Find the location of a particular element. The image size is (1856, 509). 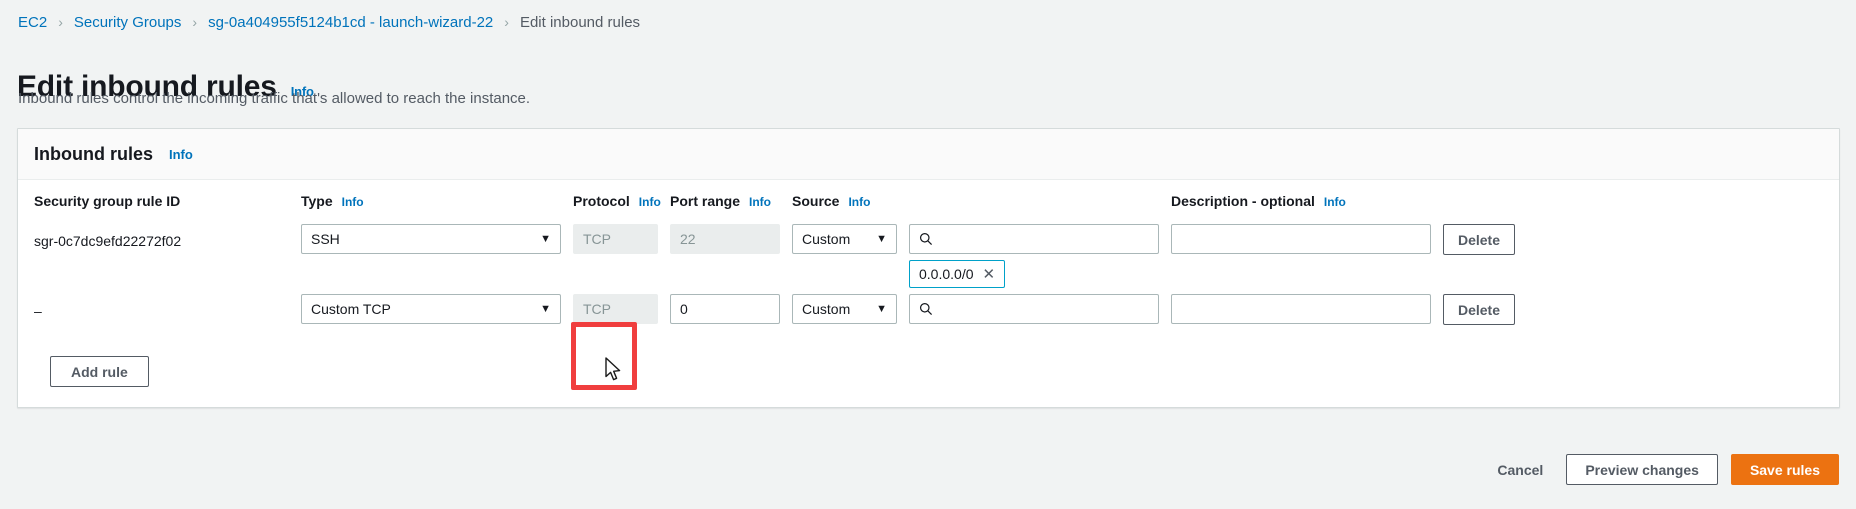

breadcrumb-item-security-groups: Security Groups is located at coordinates (128, 22).